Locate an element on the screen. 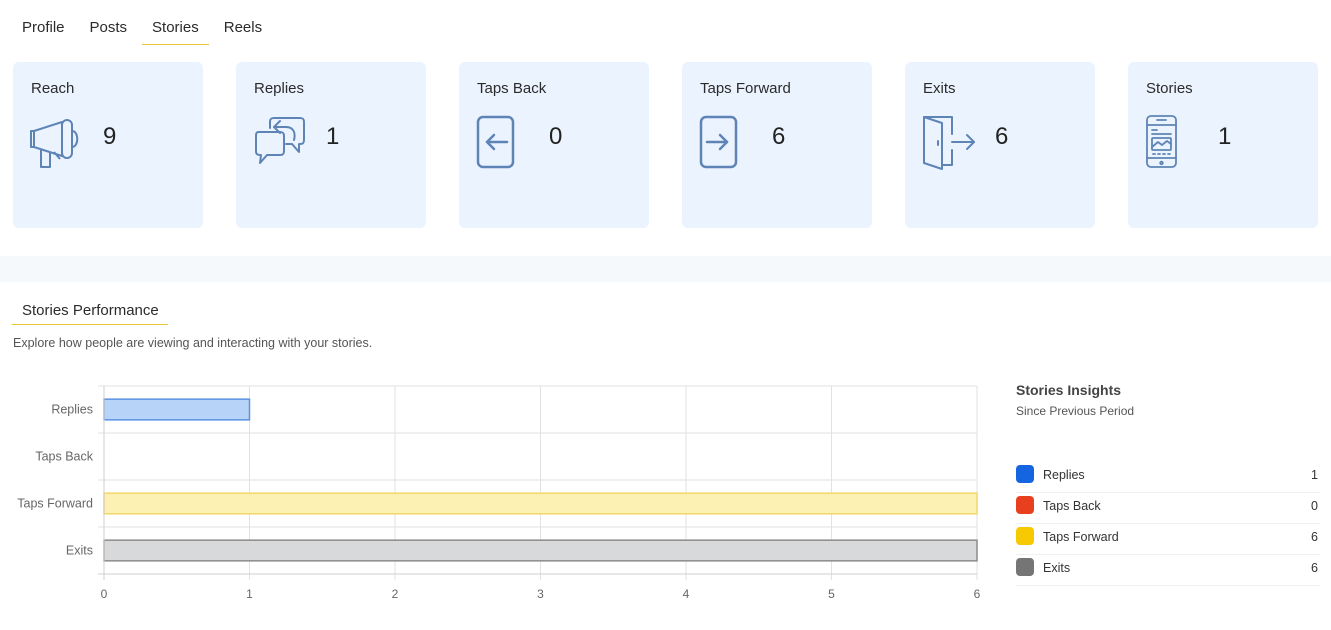 The image size is (1331, 630). insights-subtitle: Since Previous Period is located at coordinates (1075, 411).